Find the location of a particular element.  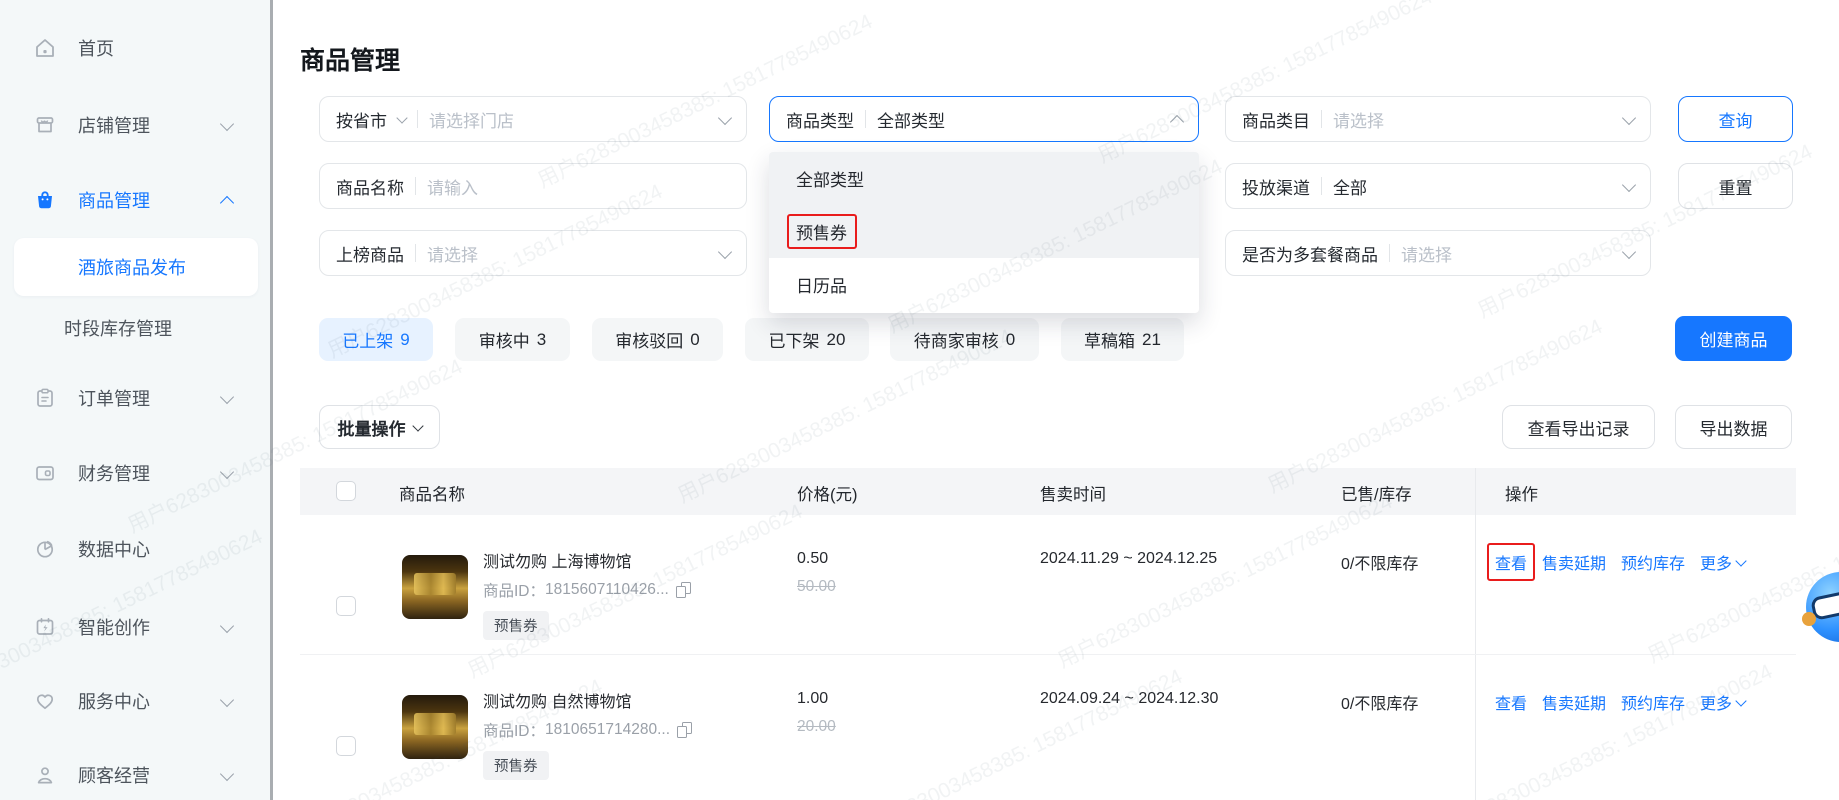

product-icon is located at coordinates (45, 200).